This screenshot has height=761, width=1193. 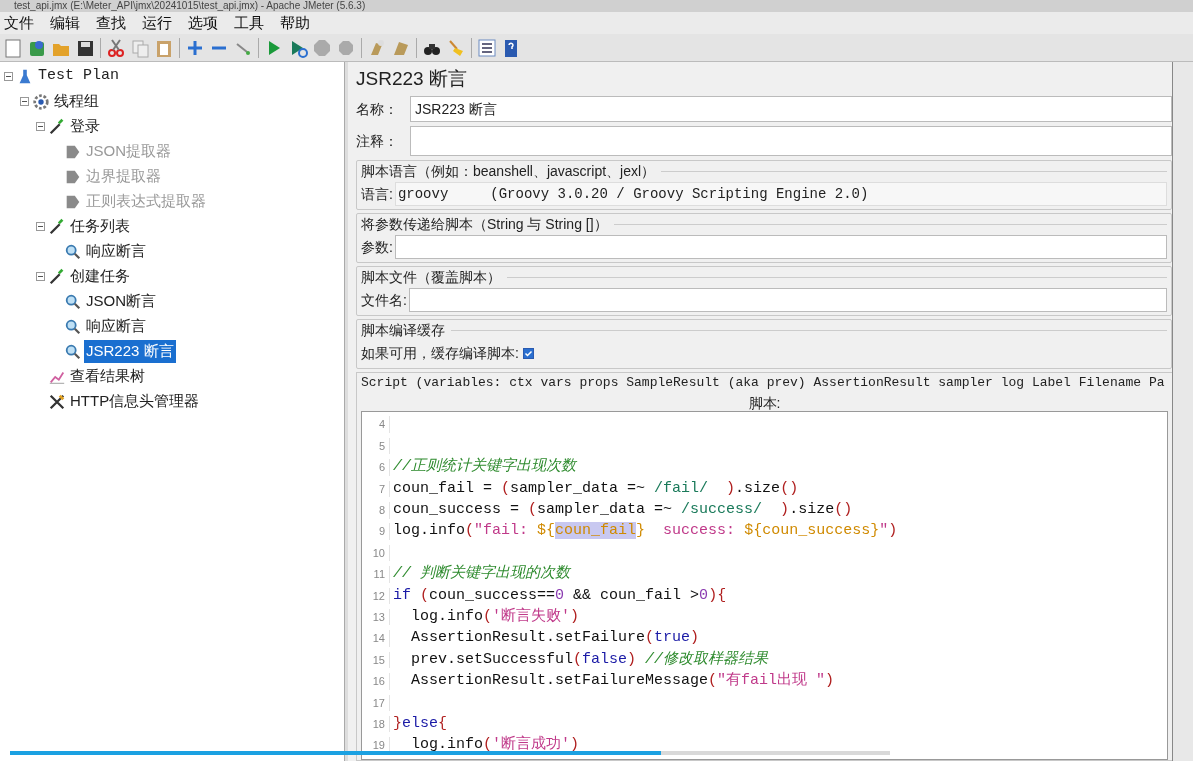 I want to click on line-number: 18, so click(x=376, y=724).